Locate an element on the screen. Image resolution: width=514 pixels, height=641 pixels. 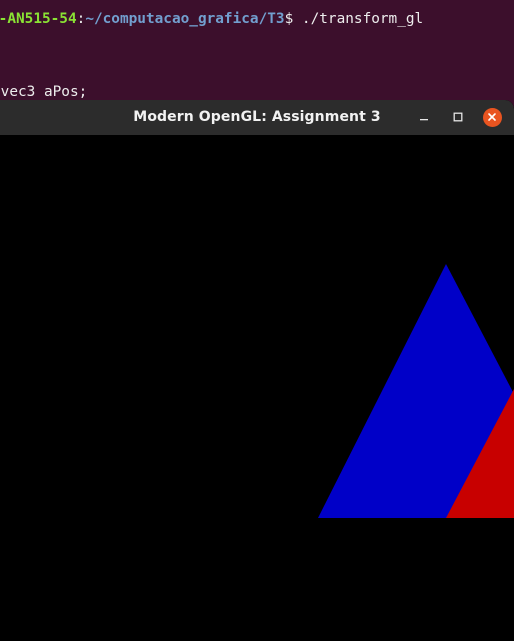
maximize-button is located at coordinates (458, 117).